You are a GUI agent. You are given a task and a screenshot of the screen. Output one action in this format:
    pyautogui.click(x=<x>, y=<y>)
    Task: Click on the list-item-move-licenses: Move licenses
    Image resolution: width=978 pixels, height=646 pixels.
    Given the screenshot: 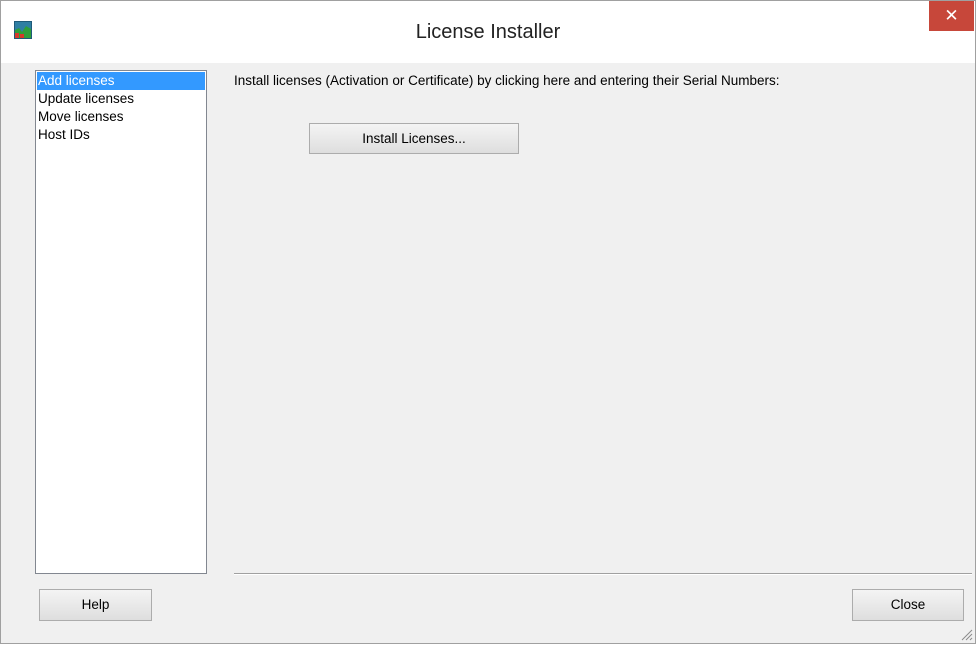 What is the action you would take?
    pyautogui.click(x=121, y=117)
    